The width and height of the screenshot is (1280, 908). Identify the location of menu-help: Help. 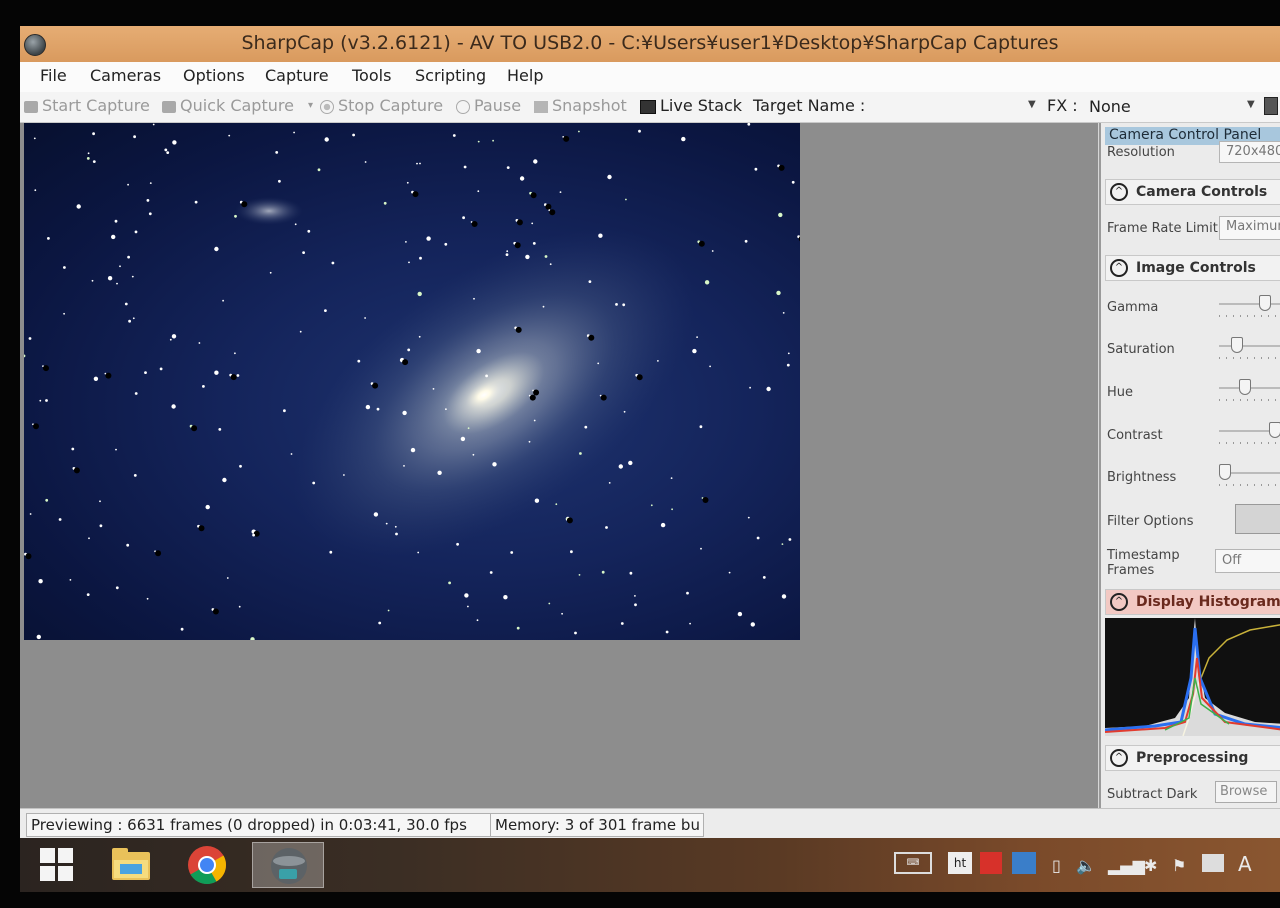
(525, 75).